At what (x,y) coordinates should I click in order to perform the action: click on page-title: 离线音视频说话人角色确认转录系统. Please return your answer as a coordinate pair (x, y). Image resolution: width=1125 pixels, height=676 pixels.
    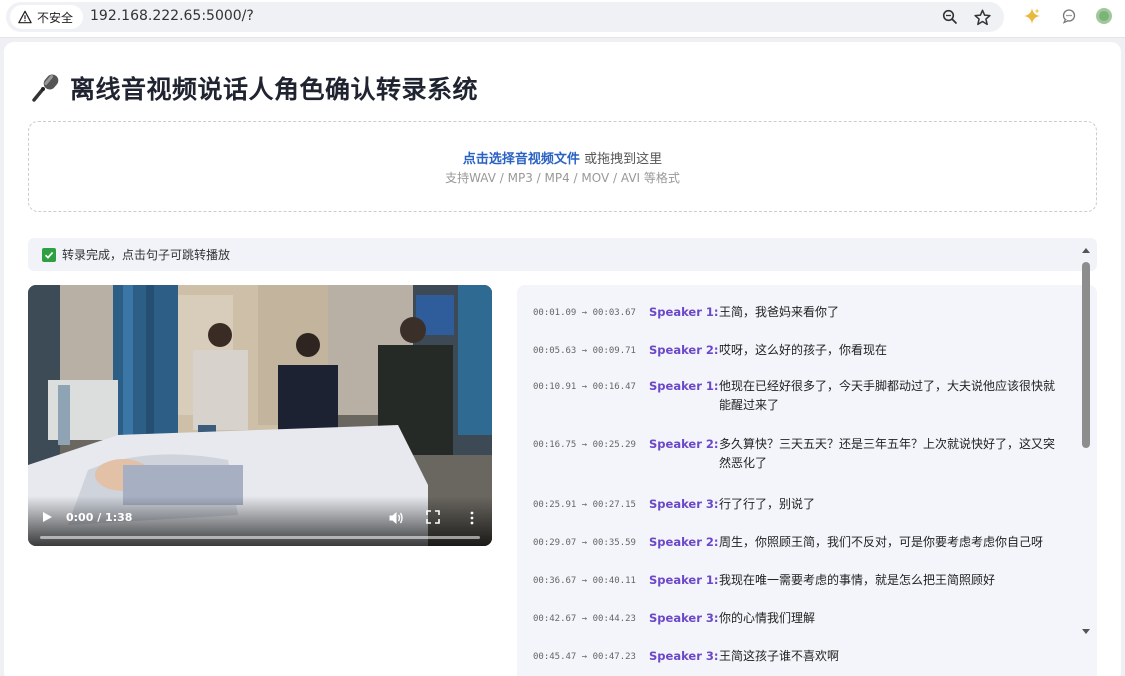
    Looking at the image, I should click on (274, 89).